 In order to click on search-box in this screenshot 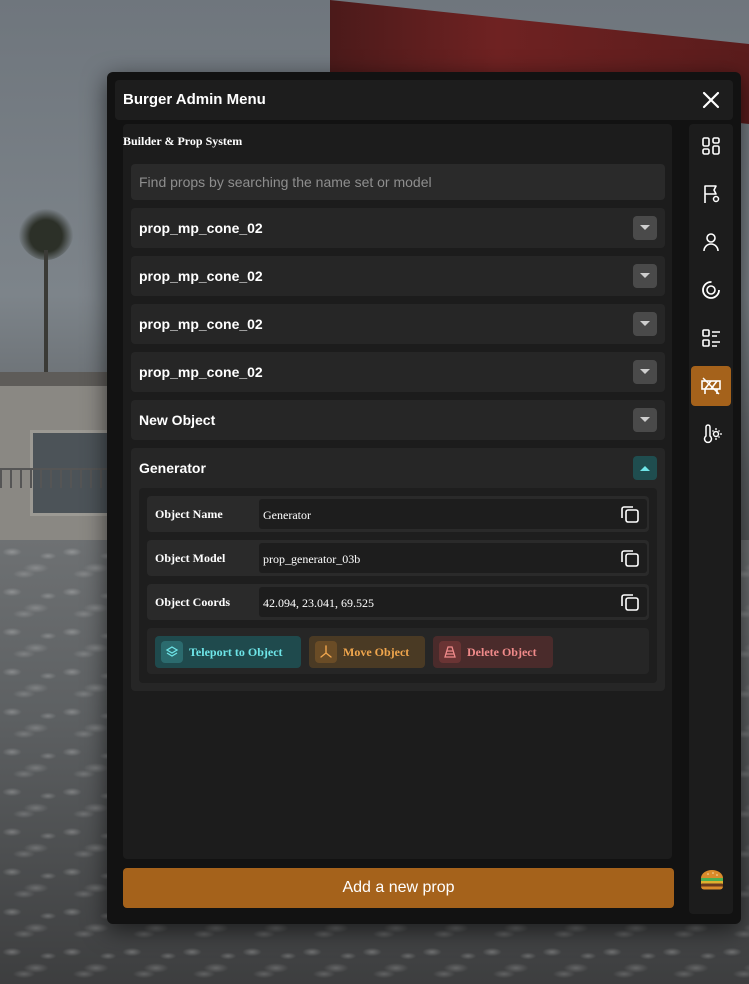, I will do `click(398, 182)`.